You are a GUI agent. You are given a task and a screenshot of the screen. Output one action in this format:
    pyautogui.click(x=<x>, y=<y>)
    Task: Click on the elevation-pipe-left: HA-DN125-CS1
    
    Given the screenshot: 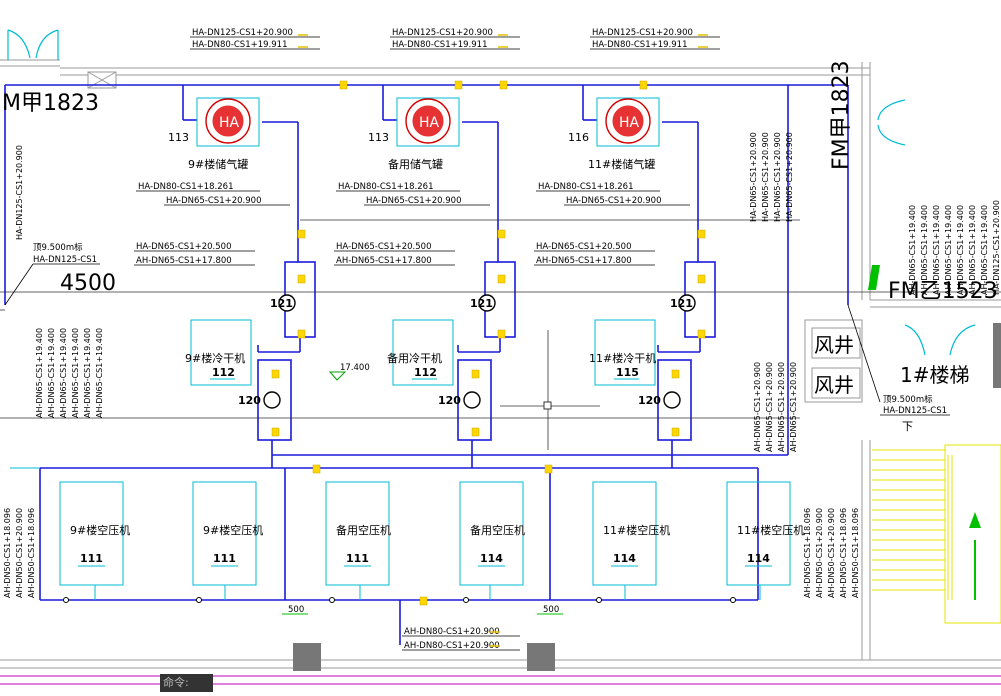 What is the action you would take?
    pyautogui.click(x=65, y=260)
    